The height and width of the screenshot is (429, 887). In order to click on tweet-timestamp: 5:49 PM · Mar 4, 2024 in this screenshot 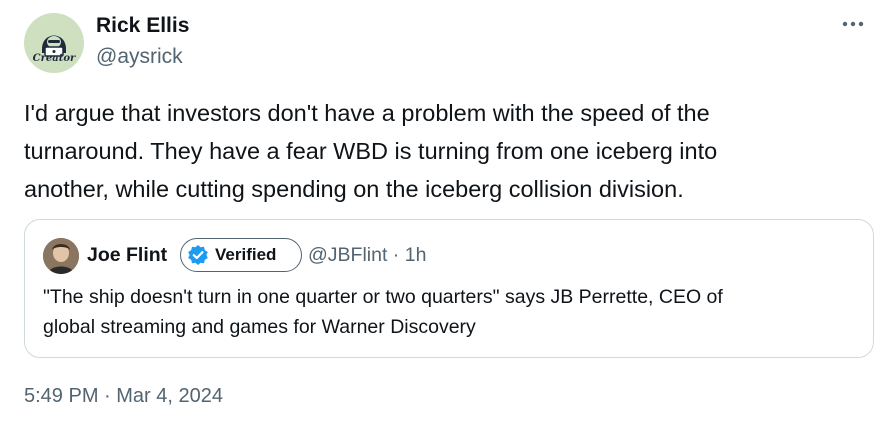, I will do `click(123, 396)`.